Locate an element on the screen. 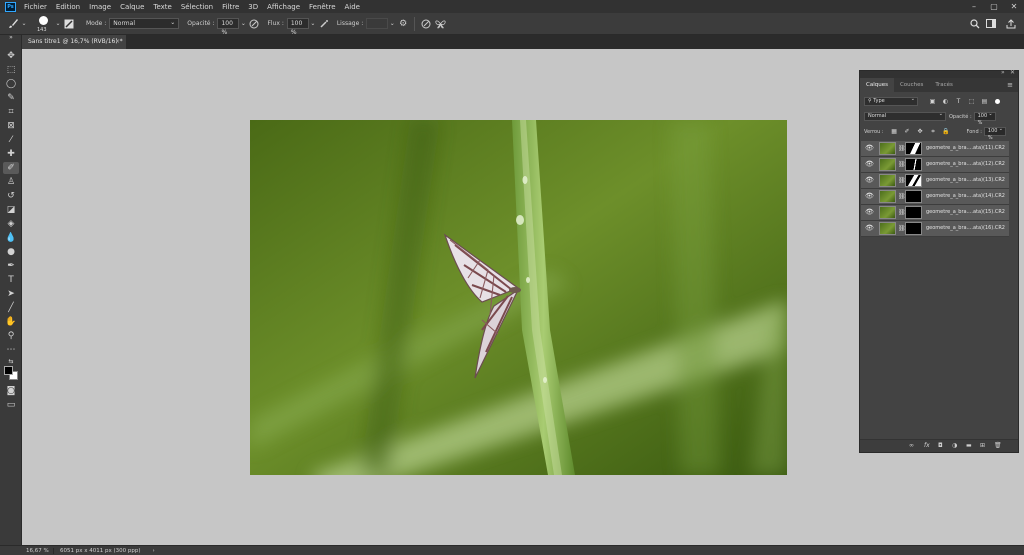 The height and width of the screenshot is (555, 1024). add-mask-icon: ◘ is located at coordinates (940, 445).